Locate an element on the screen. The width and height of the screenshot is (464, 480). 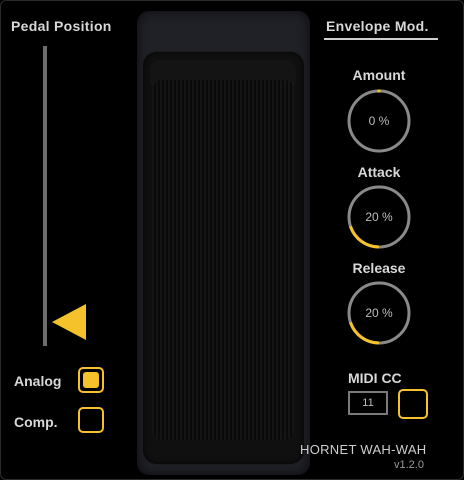
comp-checkbox is located at coordinates (91, 420).